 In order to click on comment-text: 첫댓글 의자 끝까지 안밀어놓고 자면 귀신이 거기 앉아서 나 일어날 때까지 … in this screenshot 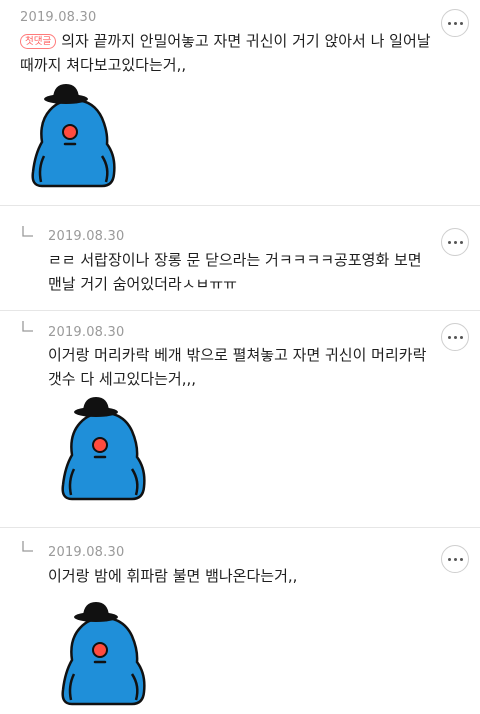, I will do `click(225, 53)`.